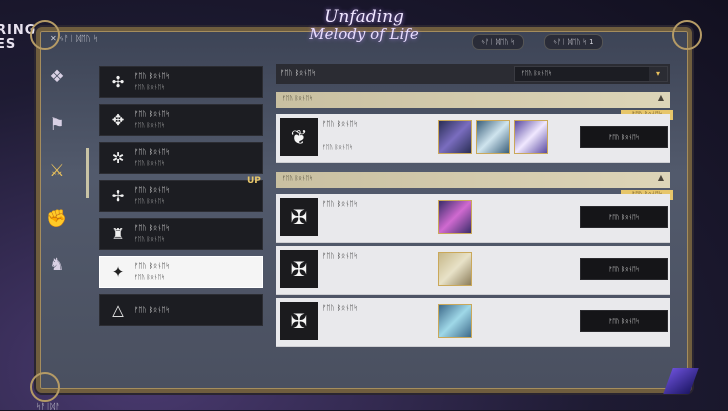 This screenshot has height=411, width=728. Describe the element at coordinates (57, 77) in the screenshot. I see `diamond-spark-icon: ❖` at that location.